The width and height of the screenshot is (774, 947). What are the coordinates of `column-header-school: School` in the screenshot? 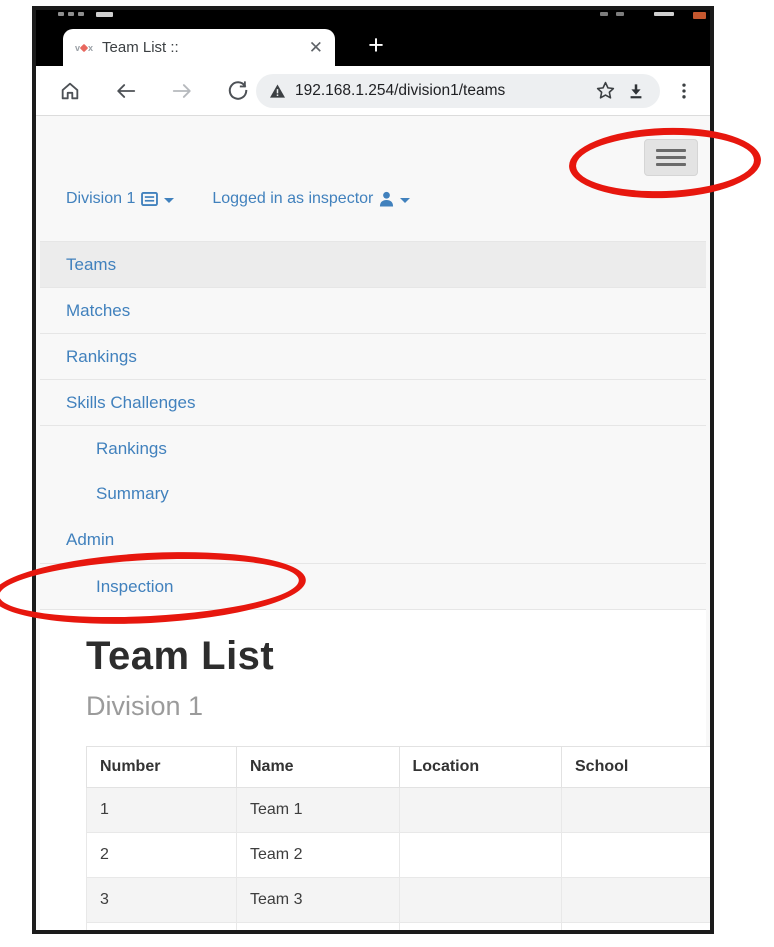 It's located at (635, 767).